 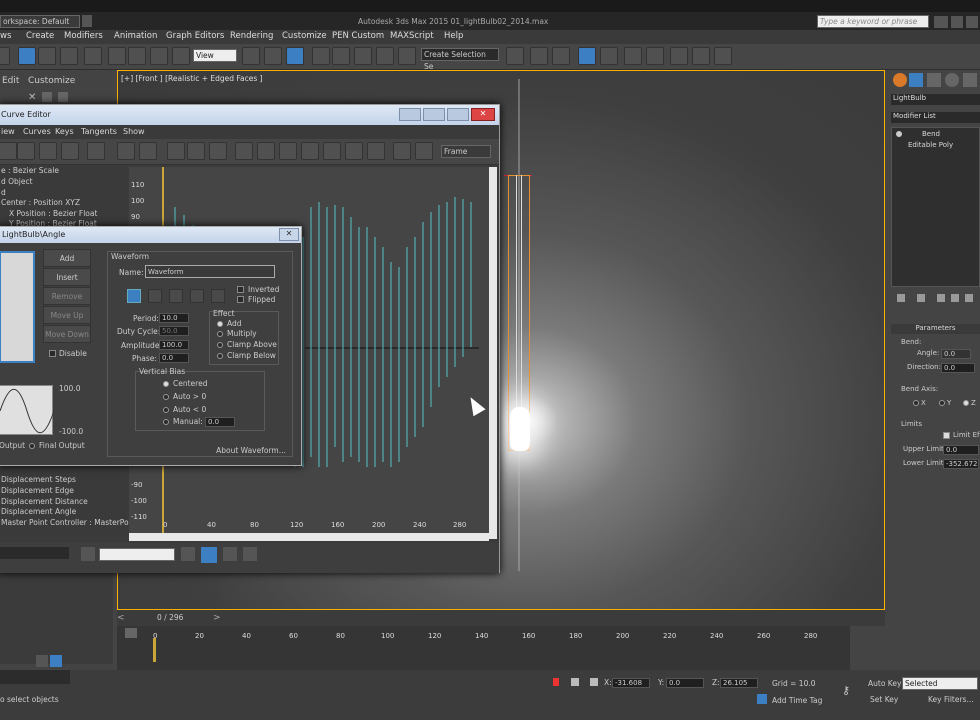 I want to click on pin-stack-icon, so click(x=901, y=298).